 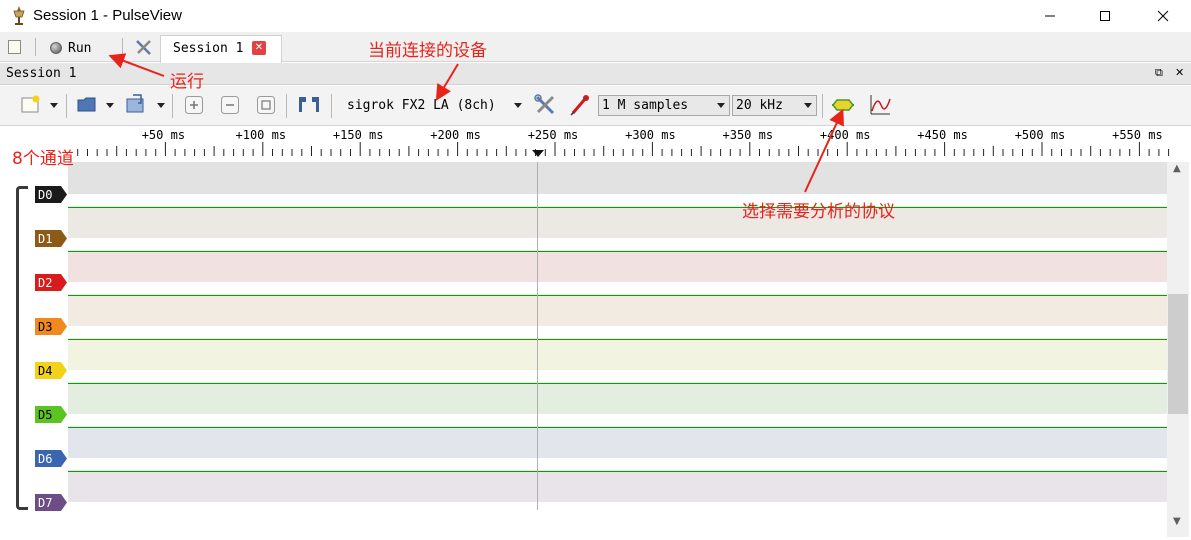 What do you see at coordinates (880, 105) in the screenshot?
I see `math-signal-icon` at bounding box center [880, 105].